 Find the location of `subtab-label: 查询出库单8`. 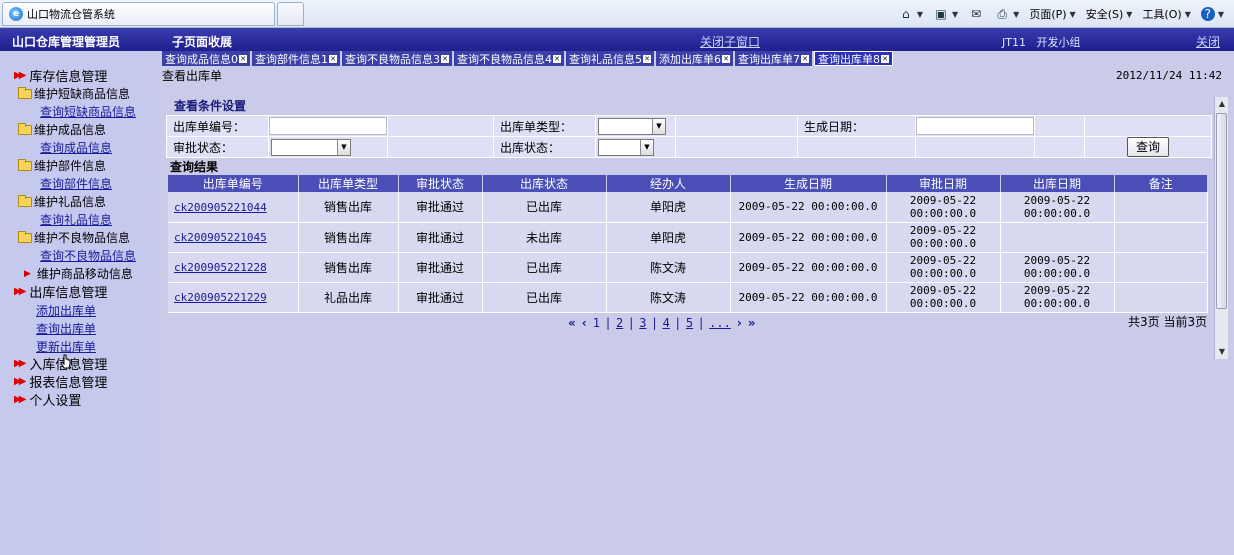

subtab-label: 查询出库单8 is located at coordinates (849, 59).